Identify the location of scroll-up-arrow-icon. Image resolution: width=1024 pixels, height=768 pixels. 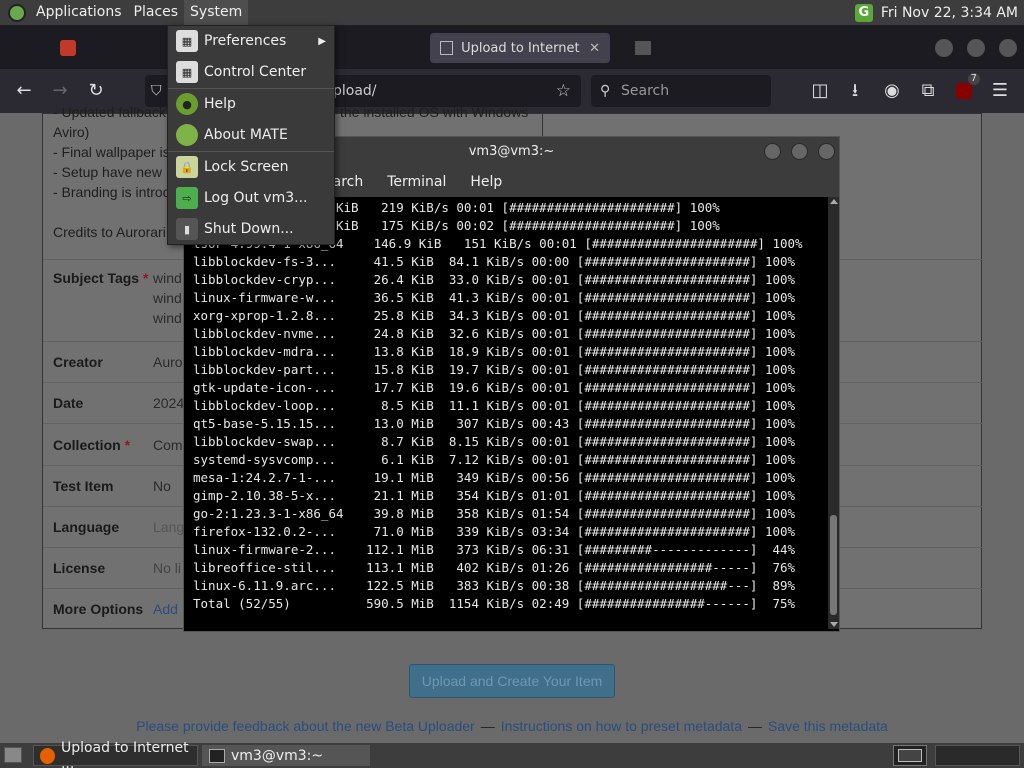
(834, 201).